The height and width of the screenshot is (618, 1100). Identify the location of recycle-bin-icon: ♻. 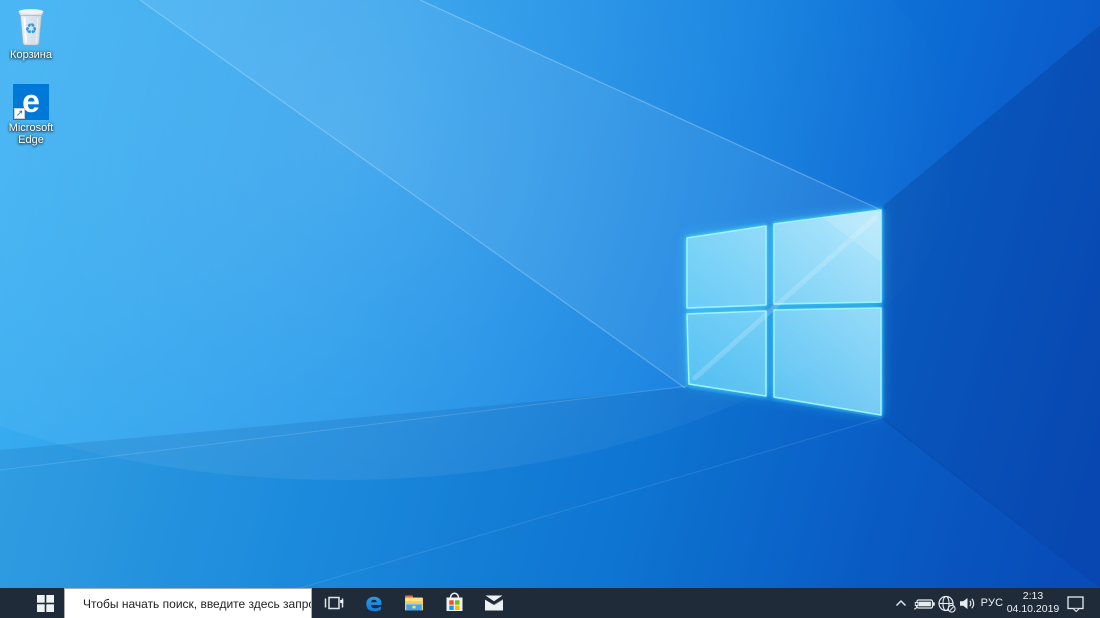
(31, 27).